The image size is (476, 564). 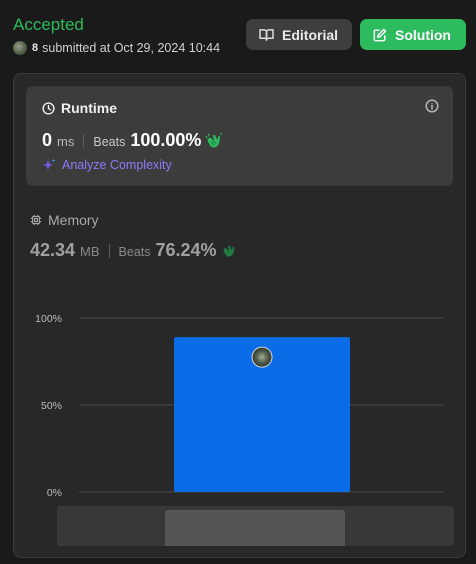 I want to click on runtime-title-row: Runtime, so click(x=79, y=108).